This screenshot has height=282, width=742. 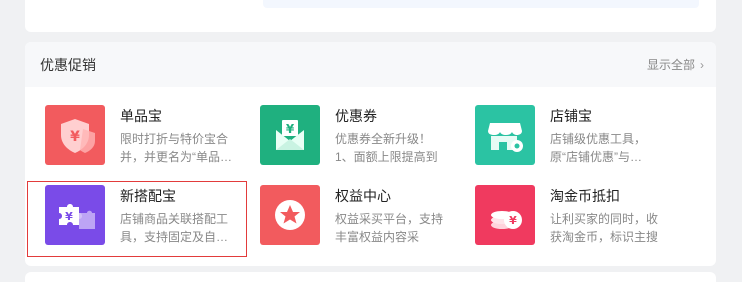 I want to click on tool-name: 优惠券, so click(x=356, y=116).